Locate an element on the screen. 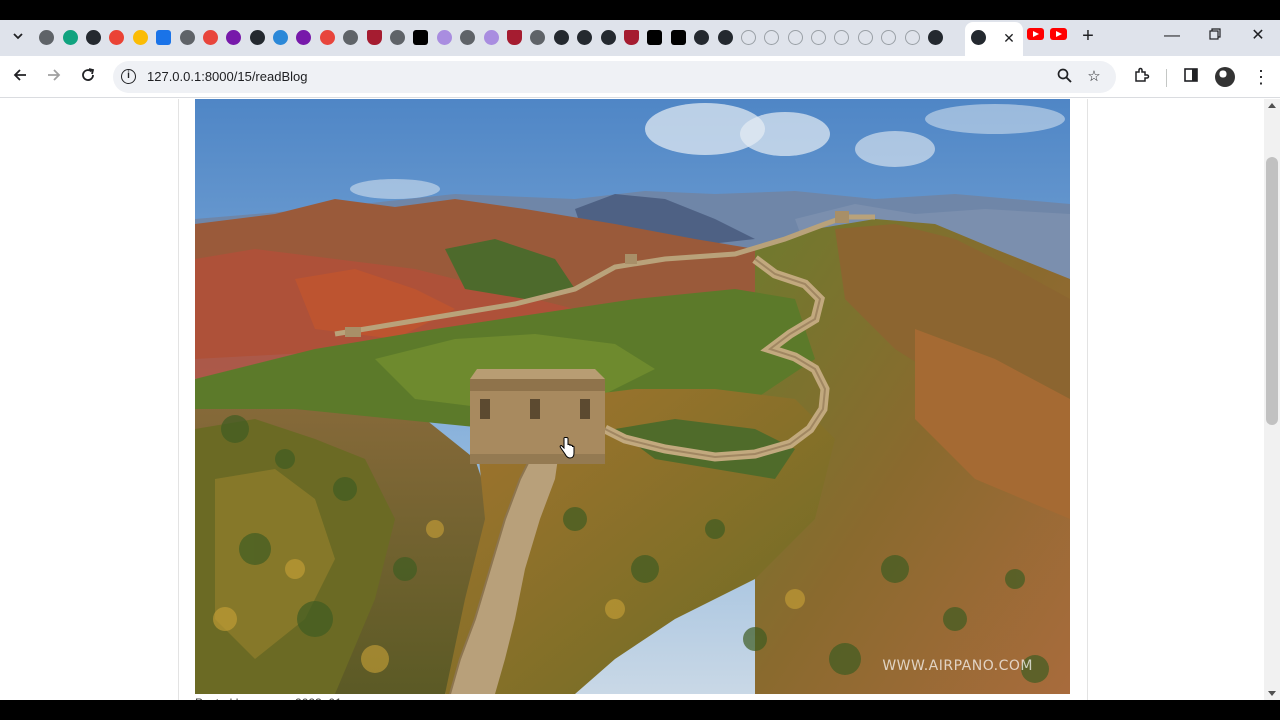 The width and height of the screenshot is (1280, 720). minimize-button: — is located at coordinates (1172, 36).